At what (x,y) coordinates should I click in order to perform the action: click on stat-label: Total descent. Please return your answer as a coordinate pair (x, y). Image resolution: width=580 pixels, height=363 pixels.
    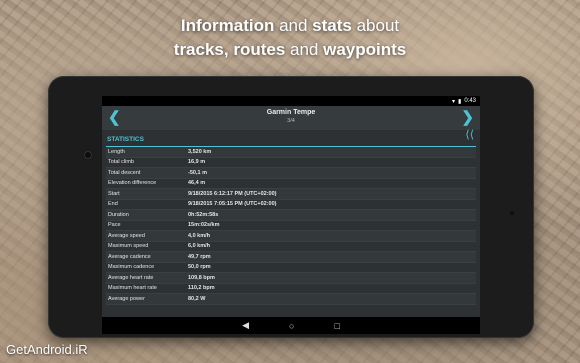
    Looking at the image, I should click on (124, 172).